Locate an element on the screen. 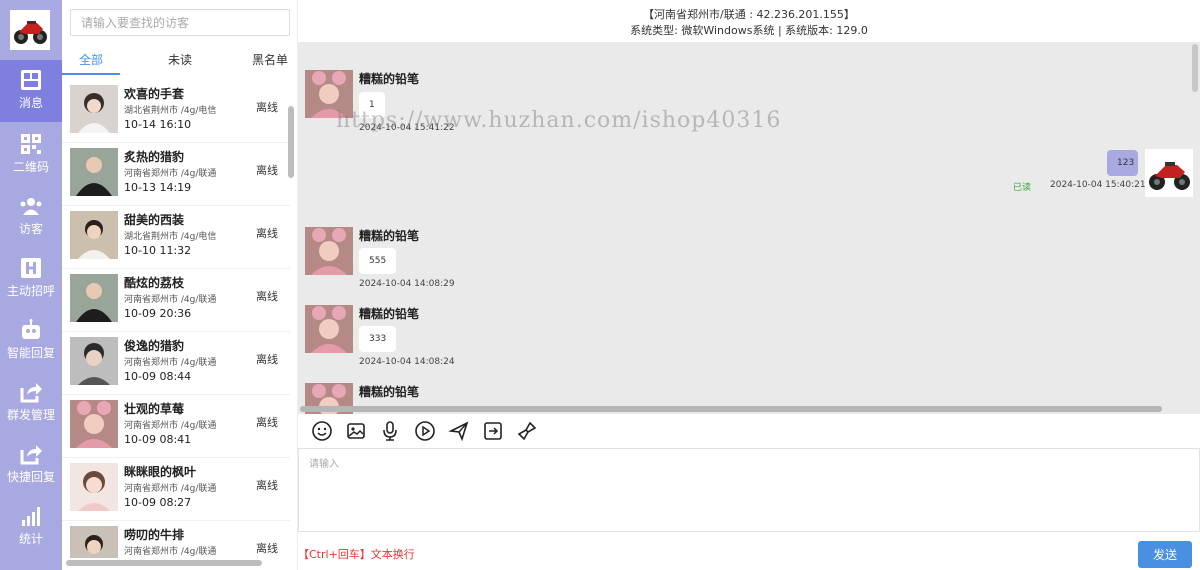  message-time: 2024-10-04 14:08:24 is located at coordinates (407, 362).